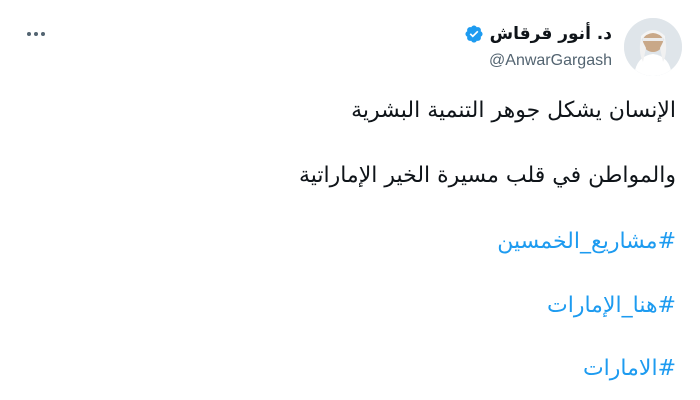 This screenshot has width=700, height=400. What do you see at coordinates (551, 34) in the screenshot?
I see `display-name: د. أنور قرقاش` at bounding box center [551, 34].